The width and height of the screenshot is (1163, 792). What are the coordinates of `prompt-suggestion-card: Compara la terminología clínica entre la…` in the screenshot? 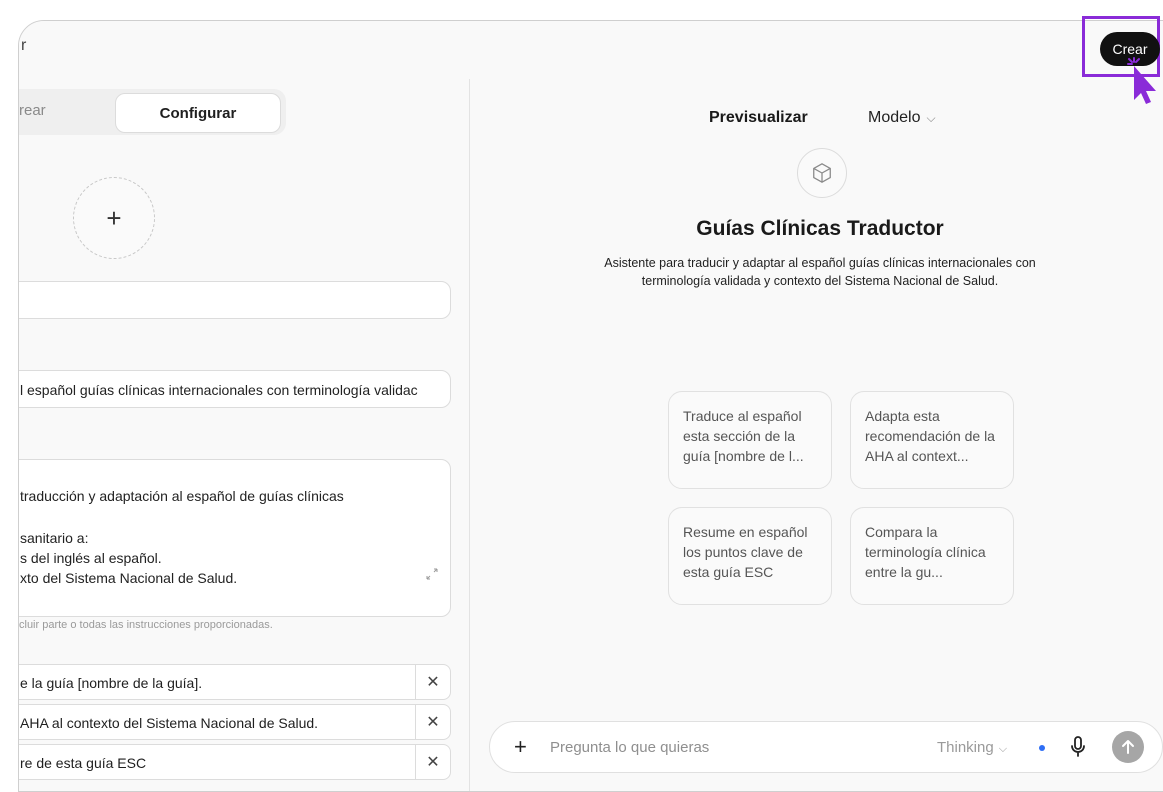 It's located at (932, 556).